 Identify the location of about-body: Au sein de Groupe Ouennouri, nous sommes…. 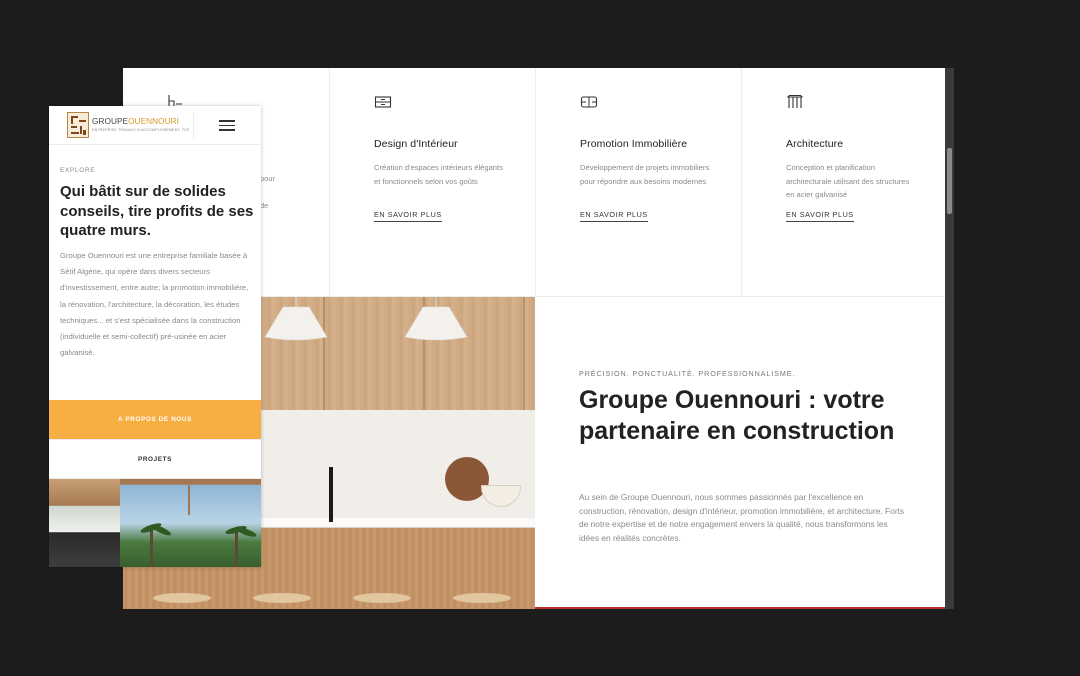
(742, 517).